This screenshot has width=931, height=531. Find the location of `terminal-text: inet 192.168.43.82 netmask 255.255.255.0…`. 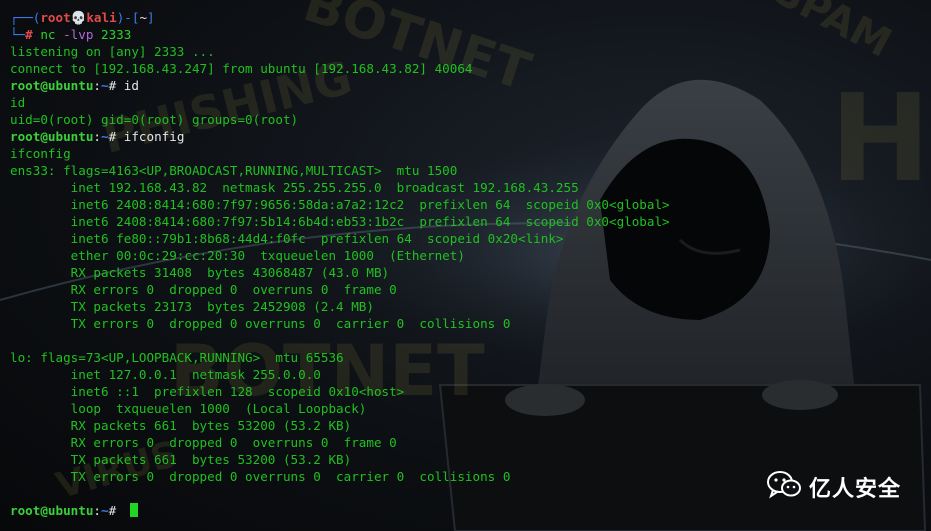

terminal-text: inet 192.168.43.82 netmask 255.255.255.0… is located at coordinates (294, 187).